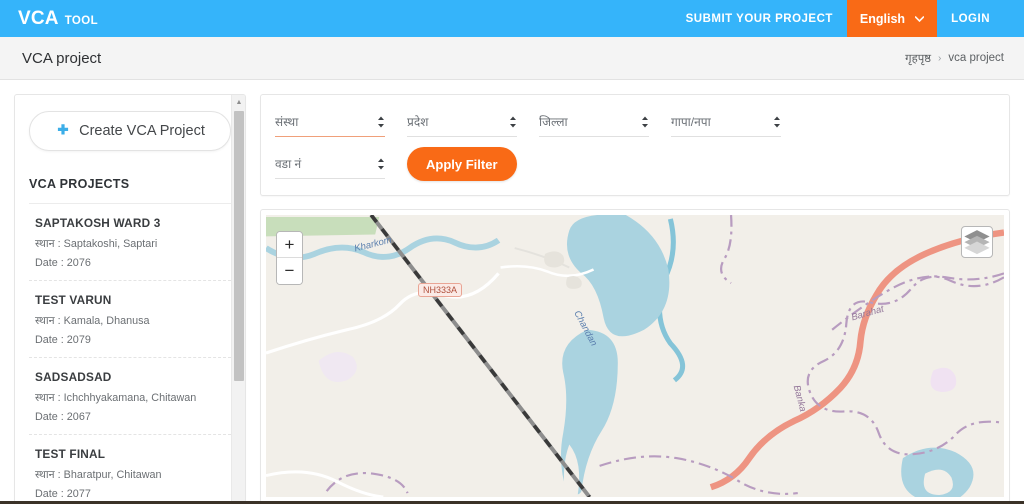  I want to click on filter-gapa-napa-label: गापा/नपा, so click(691, 122).